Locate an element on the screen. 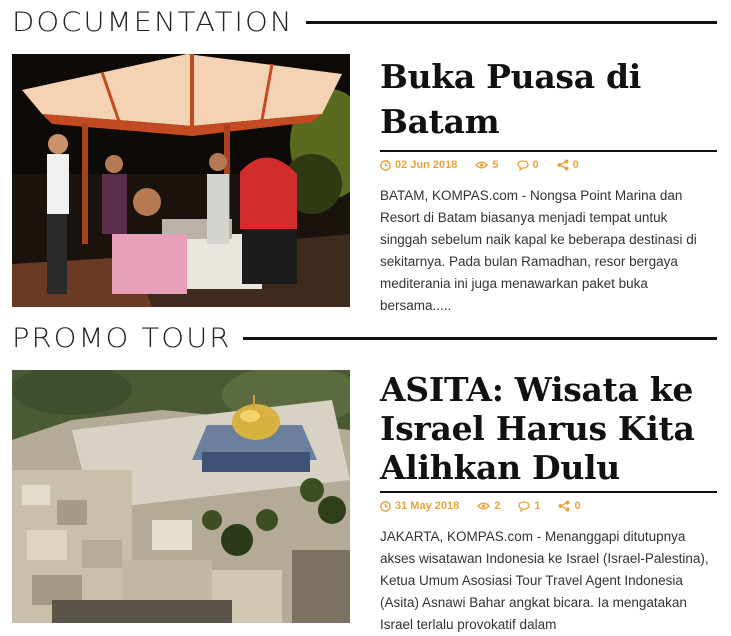  article-headline: Buka Puasa di Batam is located at coordinates (548, 103).